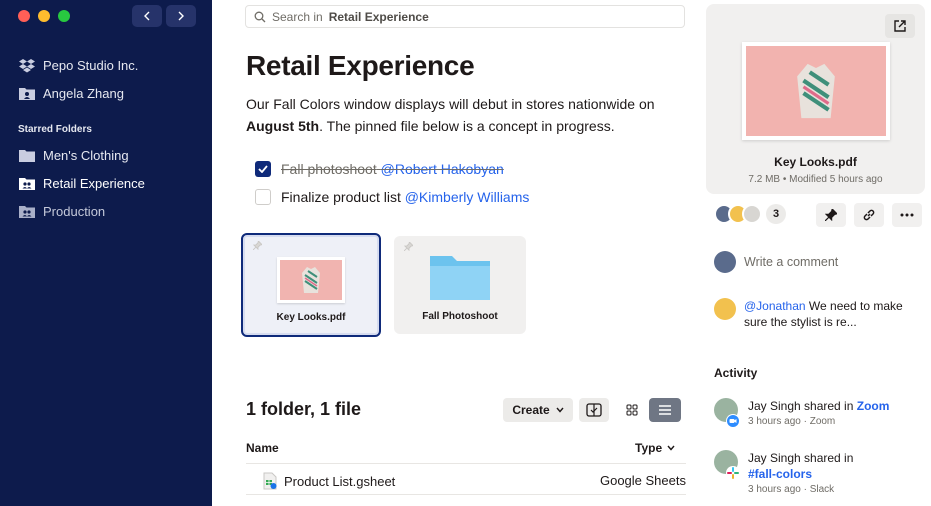  I want to click on open-external-button, so click(900, 26).